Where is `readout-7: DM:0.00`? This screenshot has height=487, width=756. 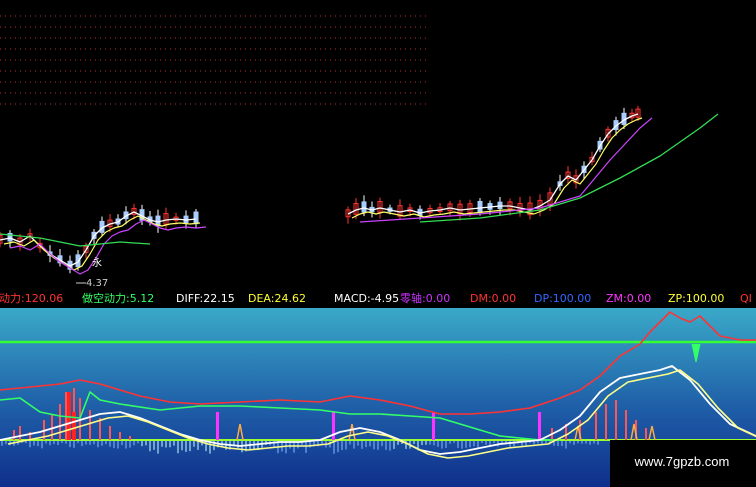
readout-7: DM:0.00 is located at coordinates (493, 298).